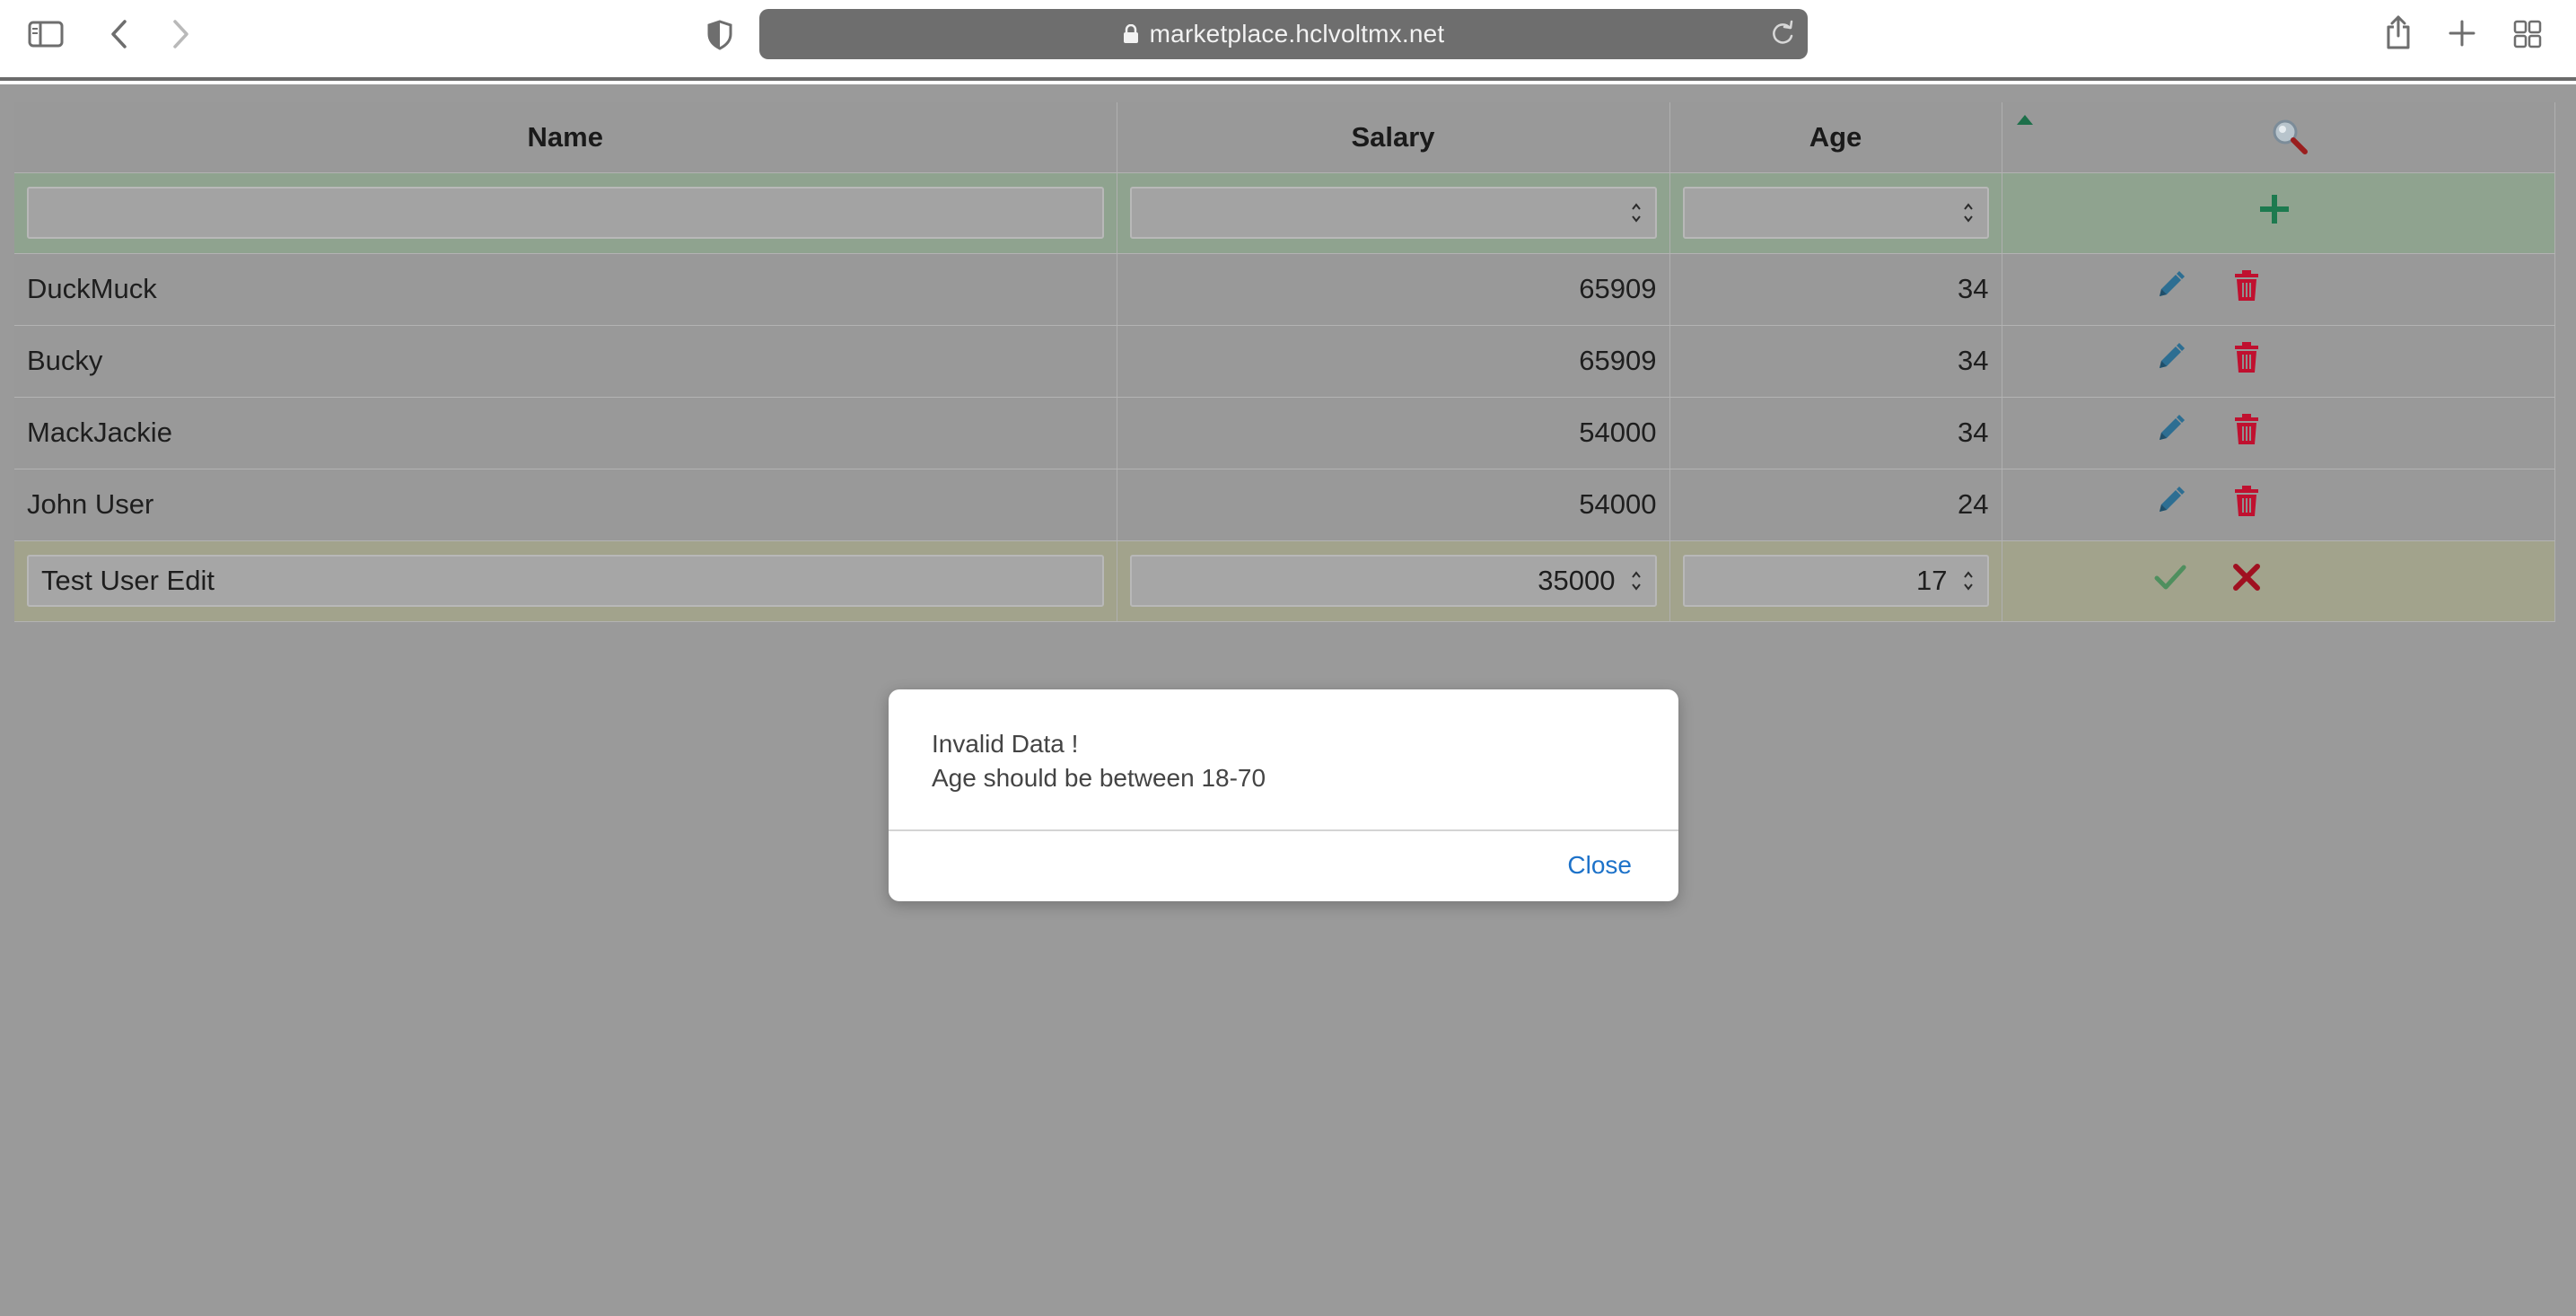 This screenshot has height=1316, width=2576. What do you see at coordinates (2246, 578) in the screenshot?
I see `x-icon` at bounding box center [2246, 578].